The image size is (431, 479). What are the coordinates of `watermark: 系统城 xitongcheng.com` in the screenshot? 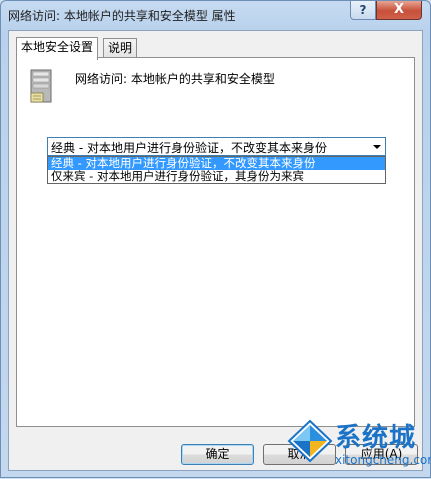 It's located at (359, 447).